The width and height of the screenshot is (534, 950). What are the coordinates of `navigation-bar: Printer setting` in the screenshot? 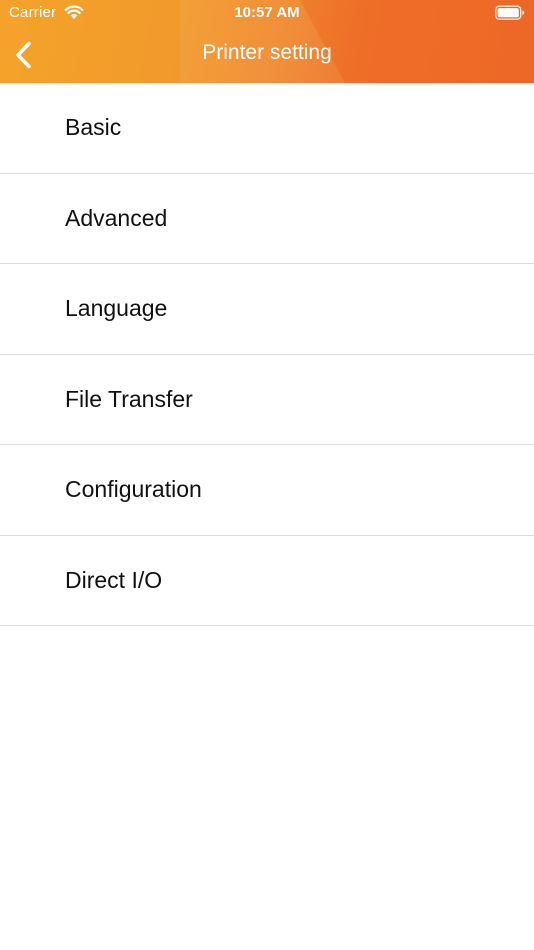 It's located at (267, 55).